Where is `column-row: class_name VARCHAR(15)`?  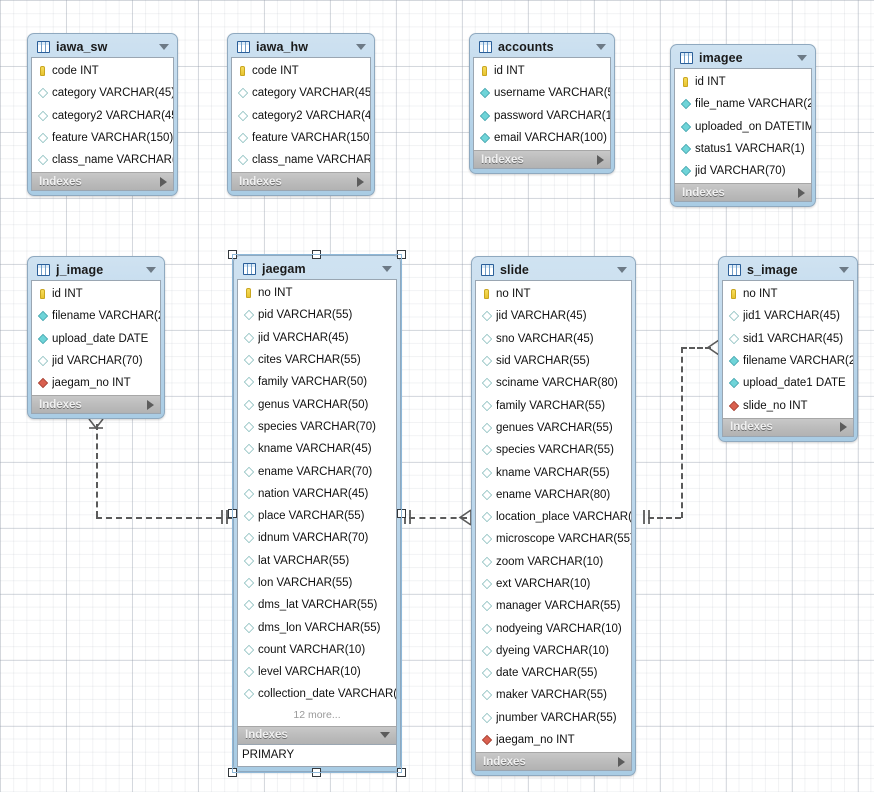
column-row: class_name VARCHAR(15) is located at coordinates (102, 160).